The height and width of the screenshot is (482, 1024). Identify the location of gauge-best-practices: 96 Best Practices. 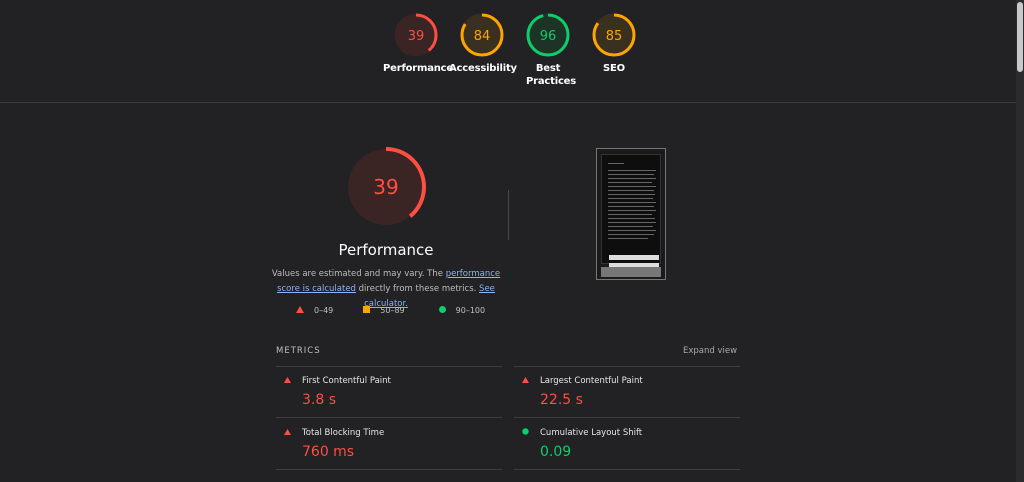
(548, 50).